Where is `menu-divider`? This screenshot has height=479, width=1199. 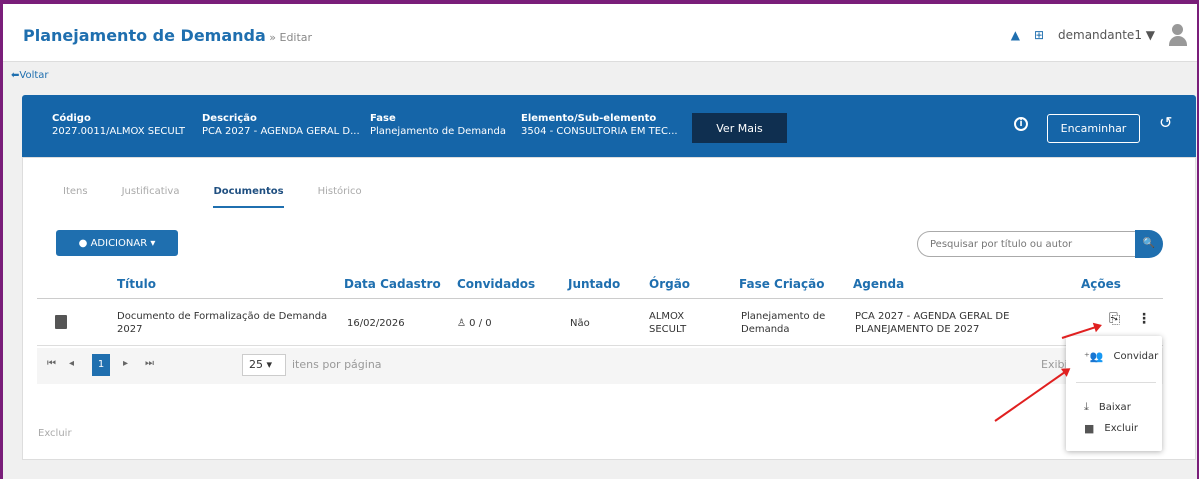
menu-divider is located at coordinates (1116, 382).